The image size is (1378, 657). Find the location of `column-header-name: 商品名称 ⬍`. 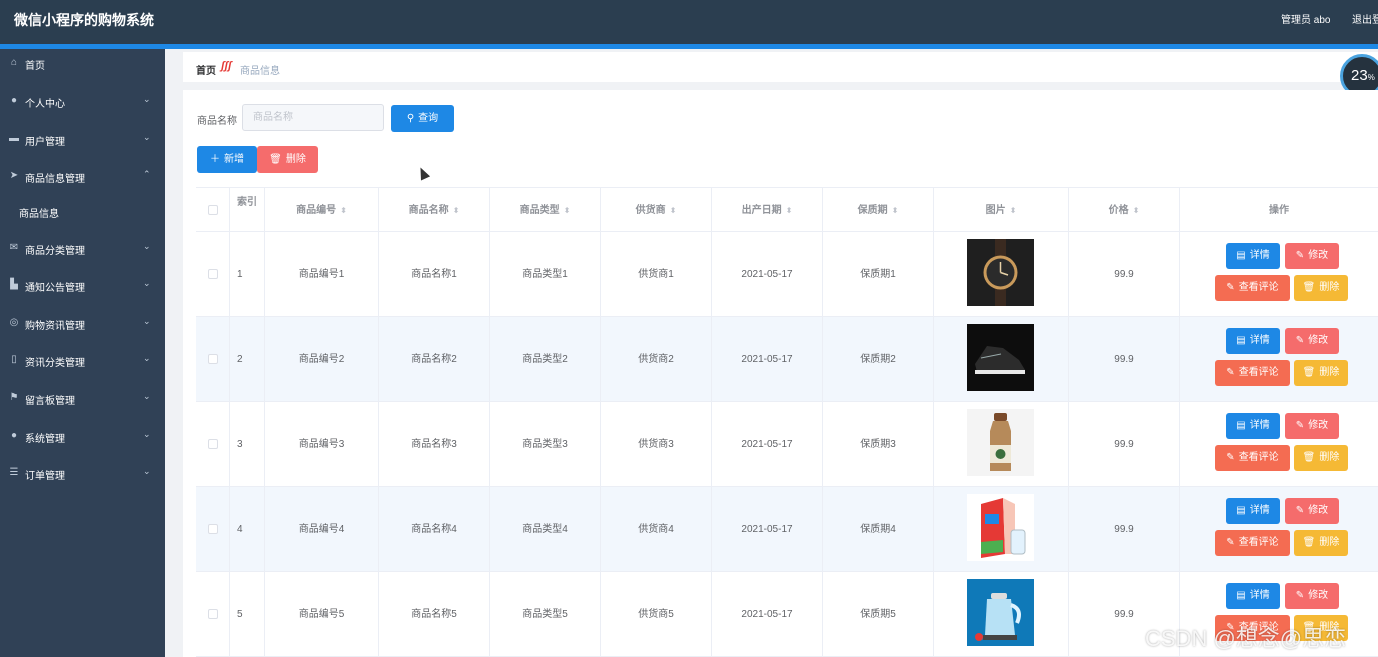

column-header-name: 商品名称 ⬍ is located at coordinates (434, 210).